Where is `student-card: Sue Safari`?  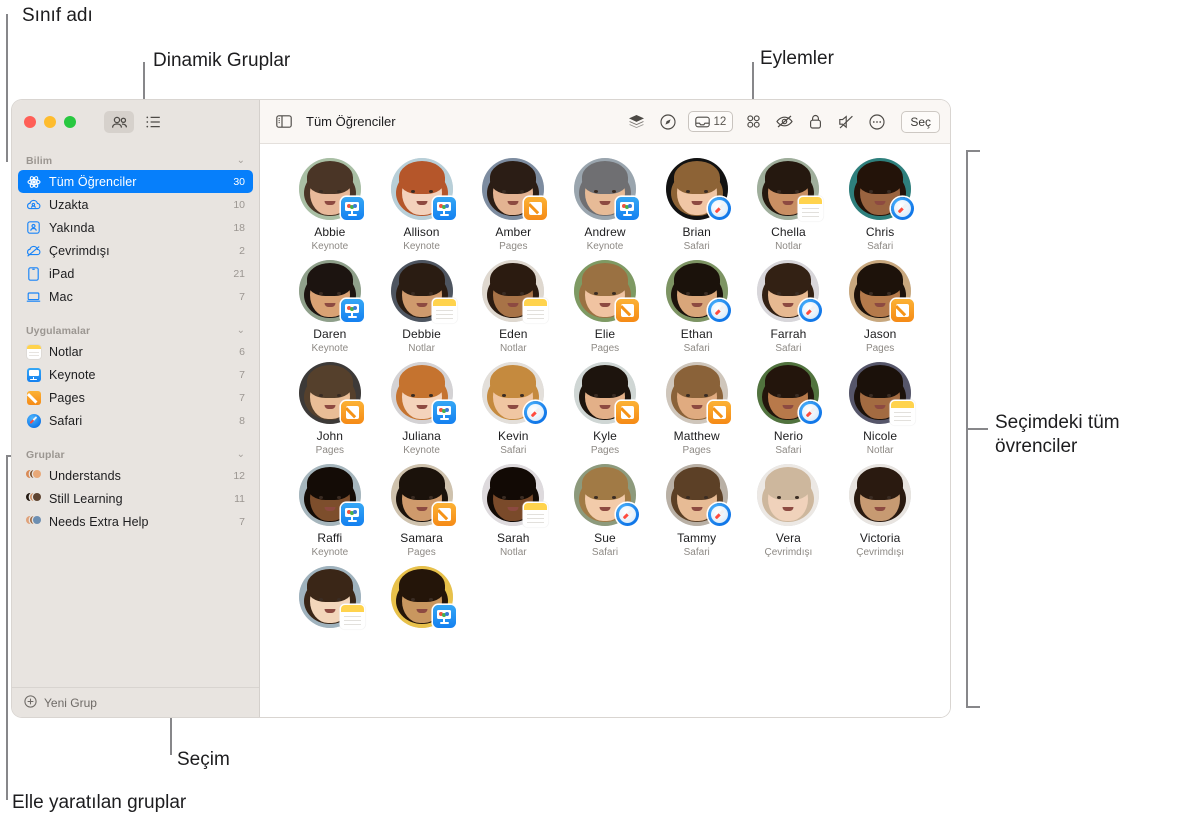 student-card: Sue Safari is located at coordinates (605, 511).